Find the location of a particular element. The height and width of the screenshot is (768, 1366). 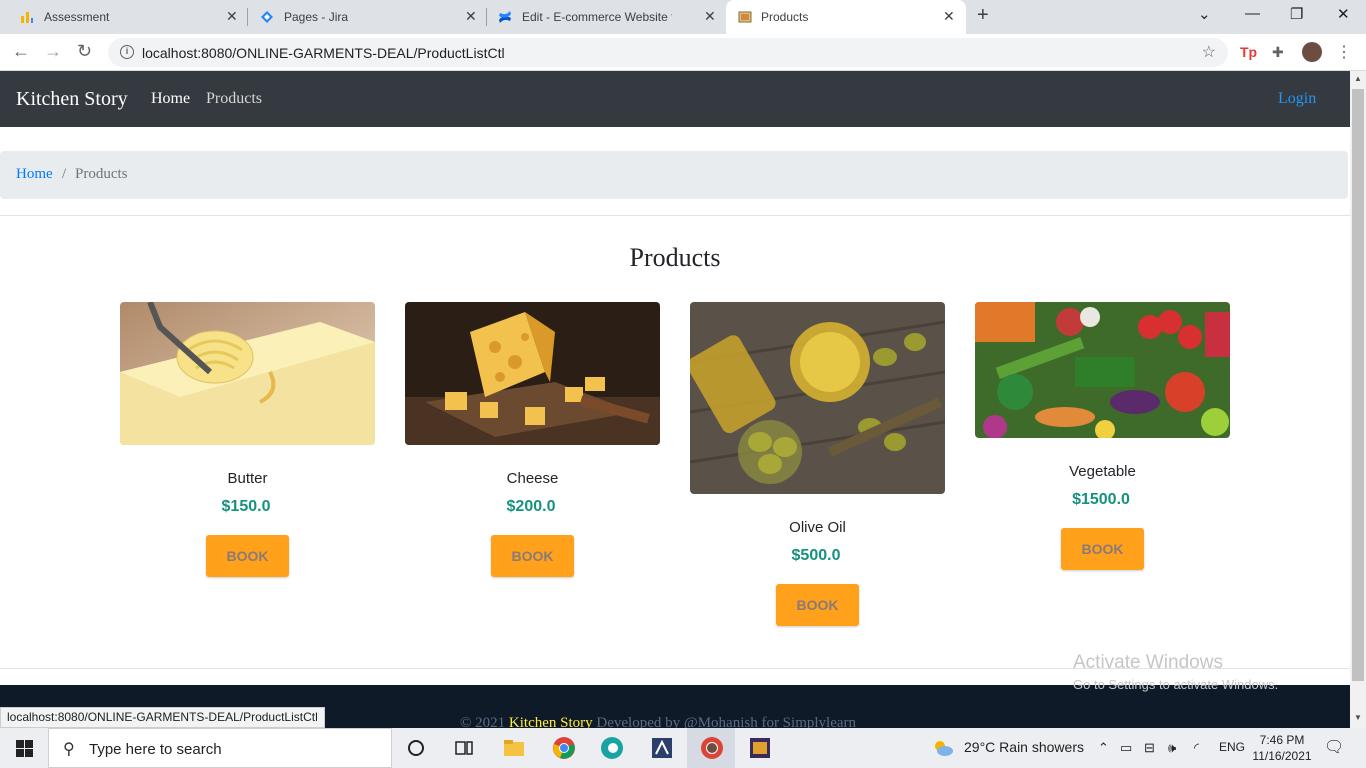

product-name: Vegetable is located at coordinates (1102, 471).